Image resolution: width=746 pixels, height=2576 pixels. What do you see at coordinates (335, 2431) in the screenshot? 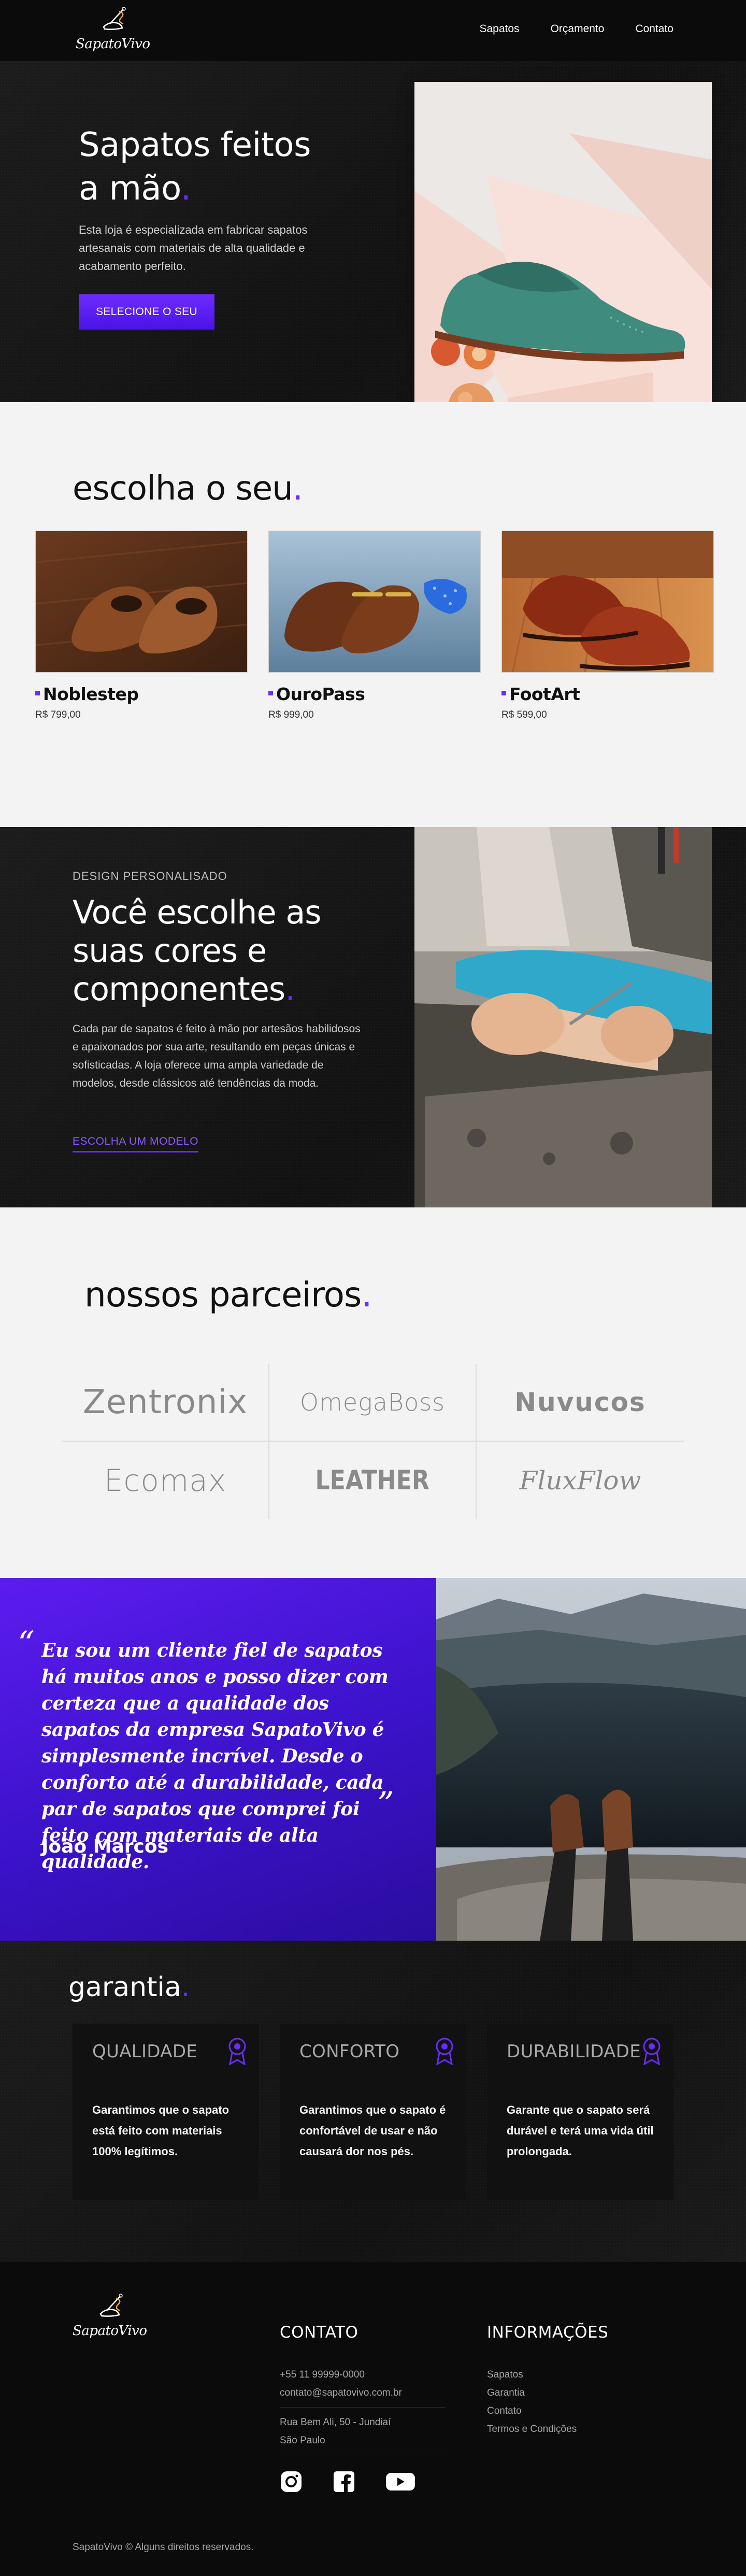
I see `footer-address: Rua Bem Ali, 50 - Jundiaí São Paulo` at bounding box center [335, 2431].